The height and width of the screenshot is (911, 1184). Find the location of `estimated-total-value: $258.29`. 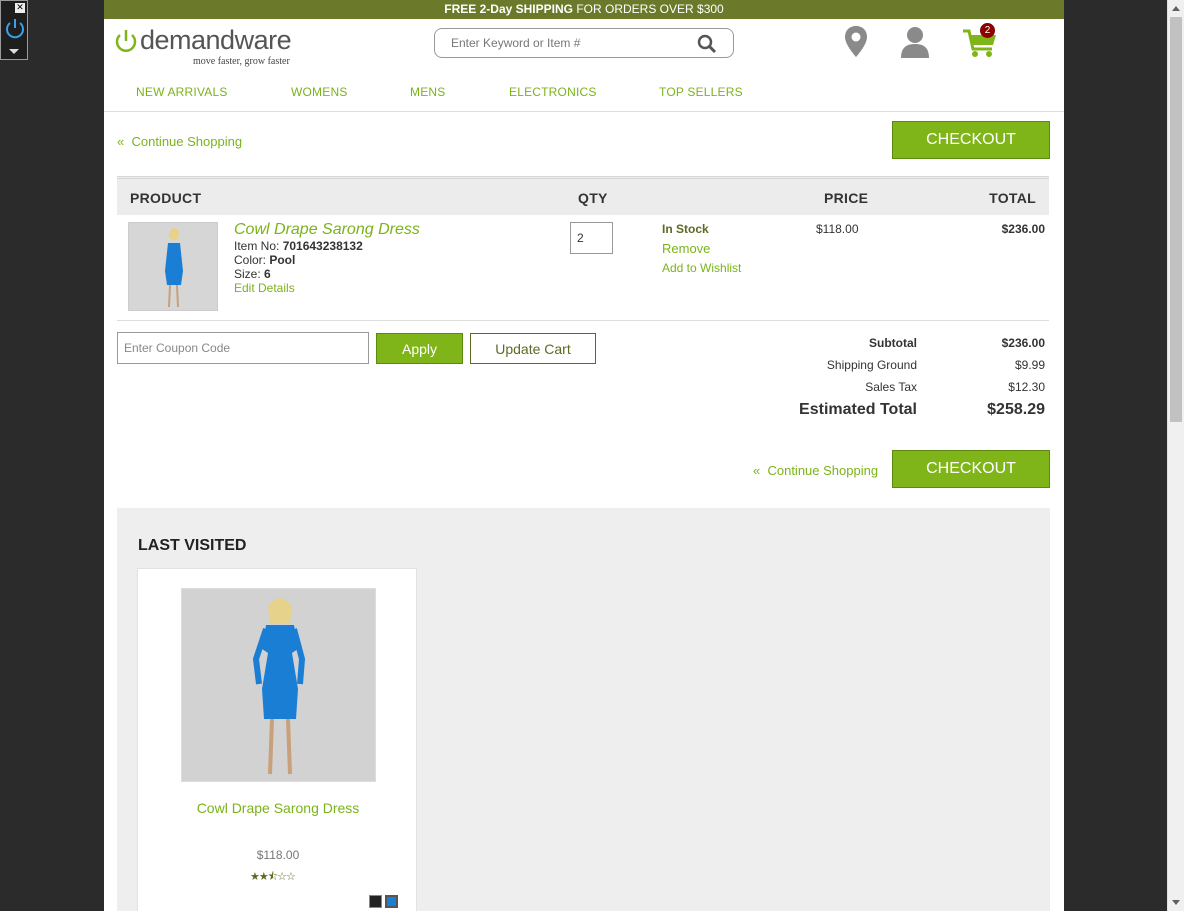

estimated-total-value: $258.29 is located at coordinates (1016, 409).